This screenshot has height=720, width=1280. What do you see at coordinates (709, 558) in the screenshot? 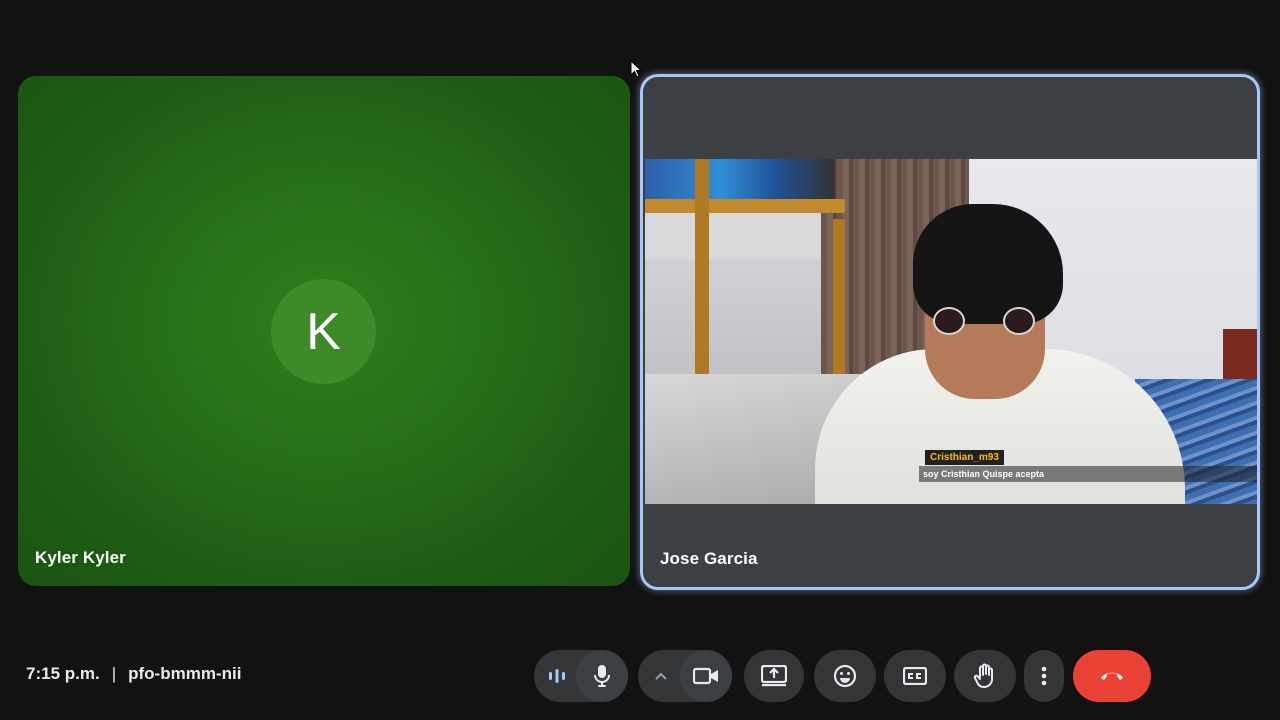
I see `participant-name: Jose Garcia` at bounding box center [709, 558].